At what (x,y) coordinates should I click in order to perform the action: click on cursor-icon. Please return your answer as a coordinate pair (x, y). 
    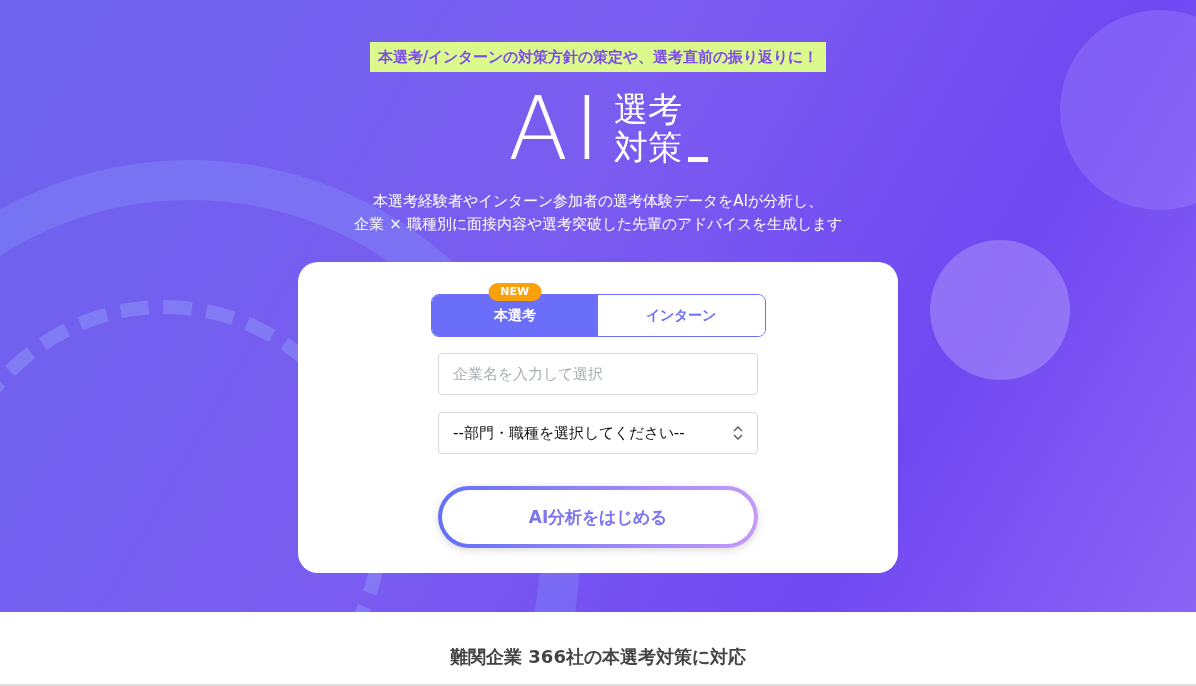
    Looking at the image, I should click on (698, 159).